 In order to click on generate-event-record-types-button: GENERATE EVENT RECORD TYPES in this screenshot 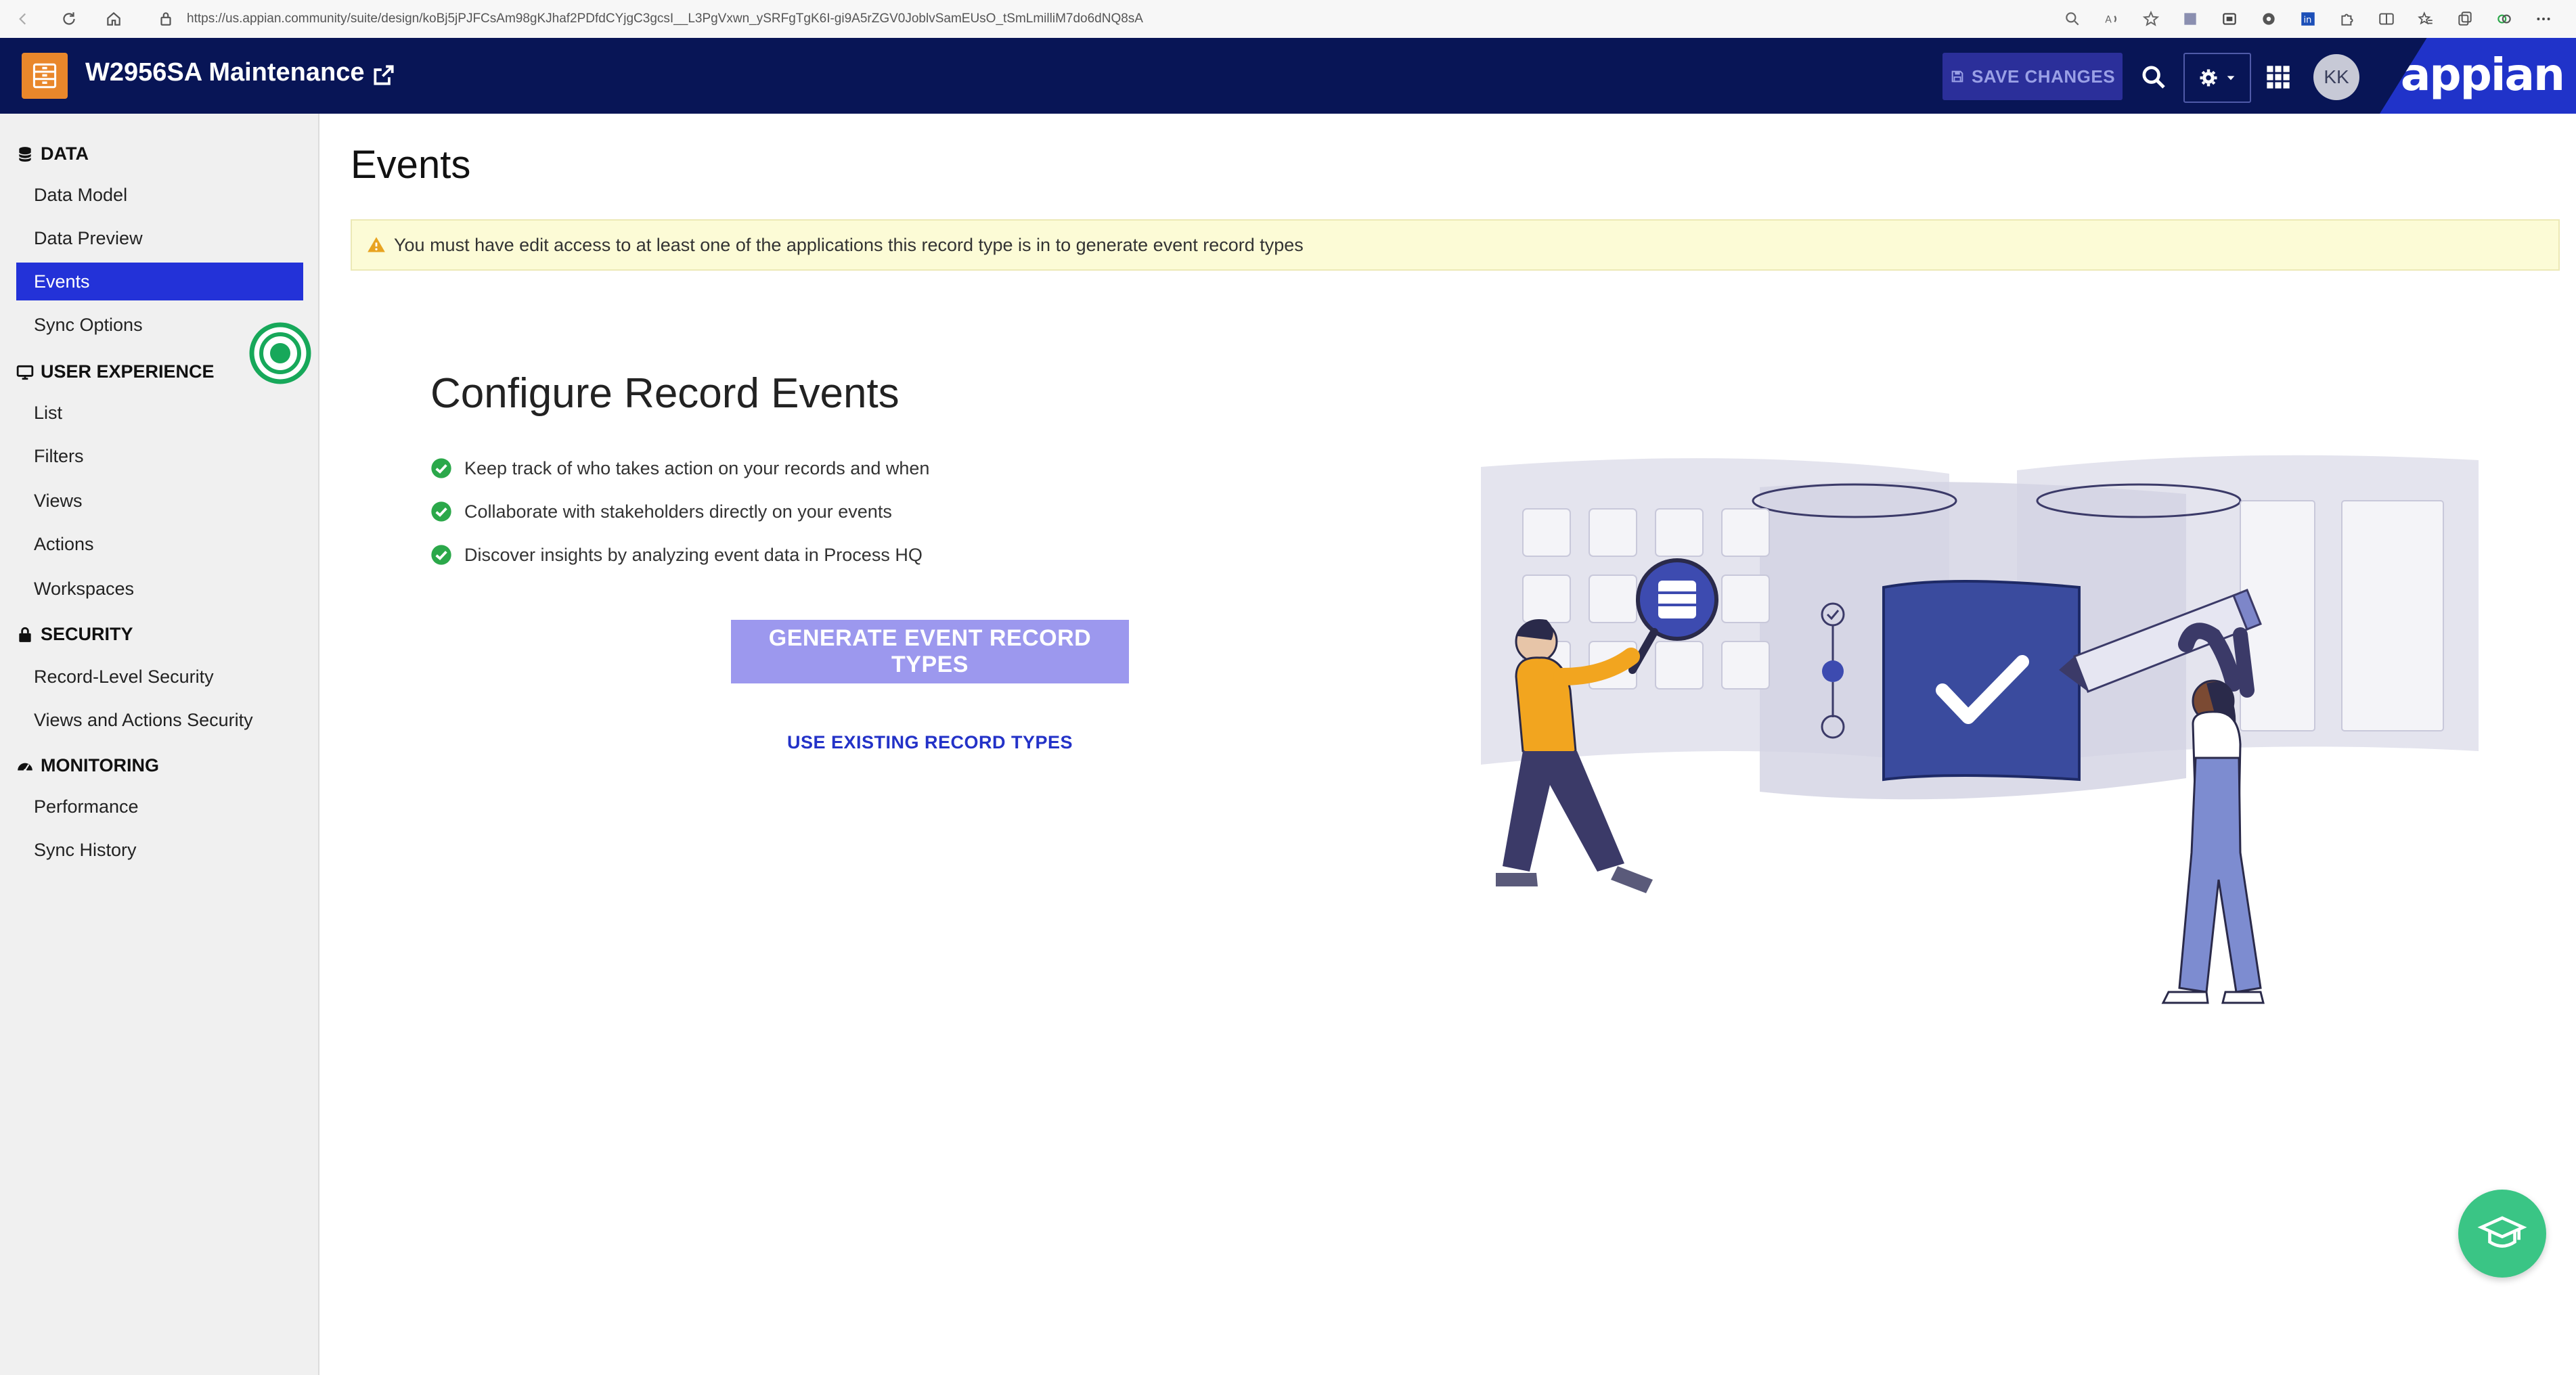, I will do `click(930, 652)`.